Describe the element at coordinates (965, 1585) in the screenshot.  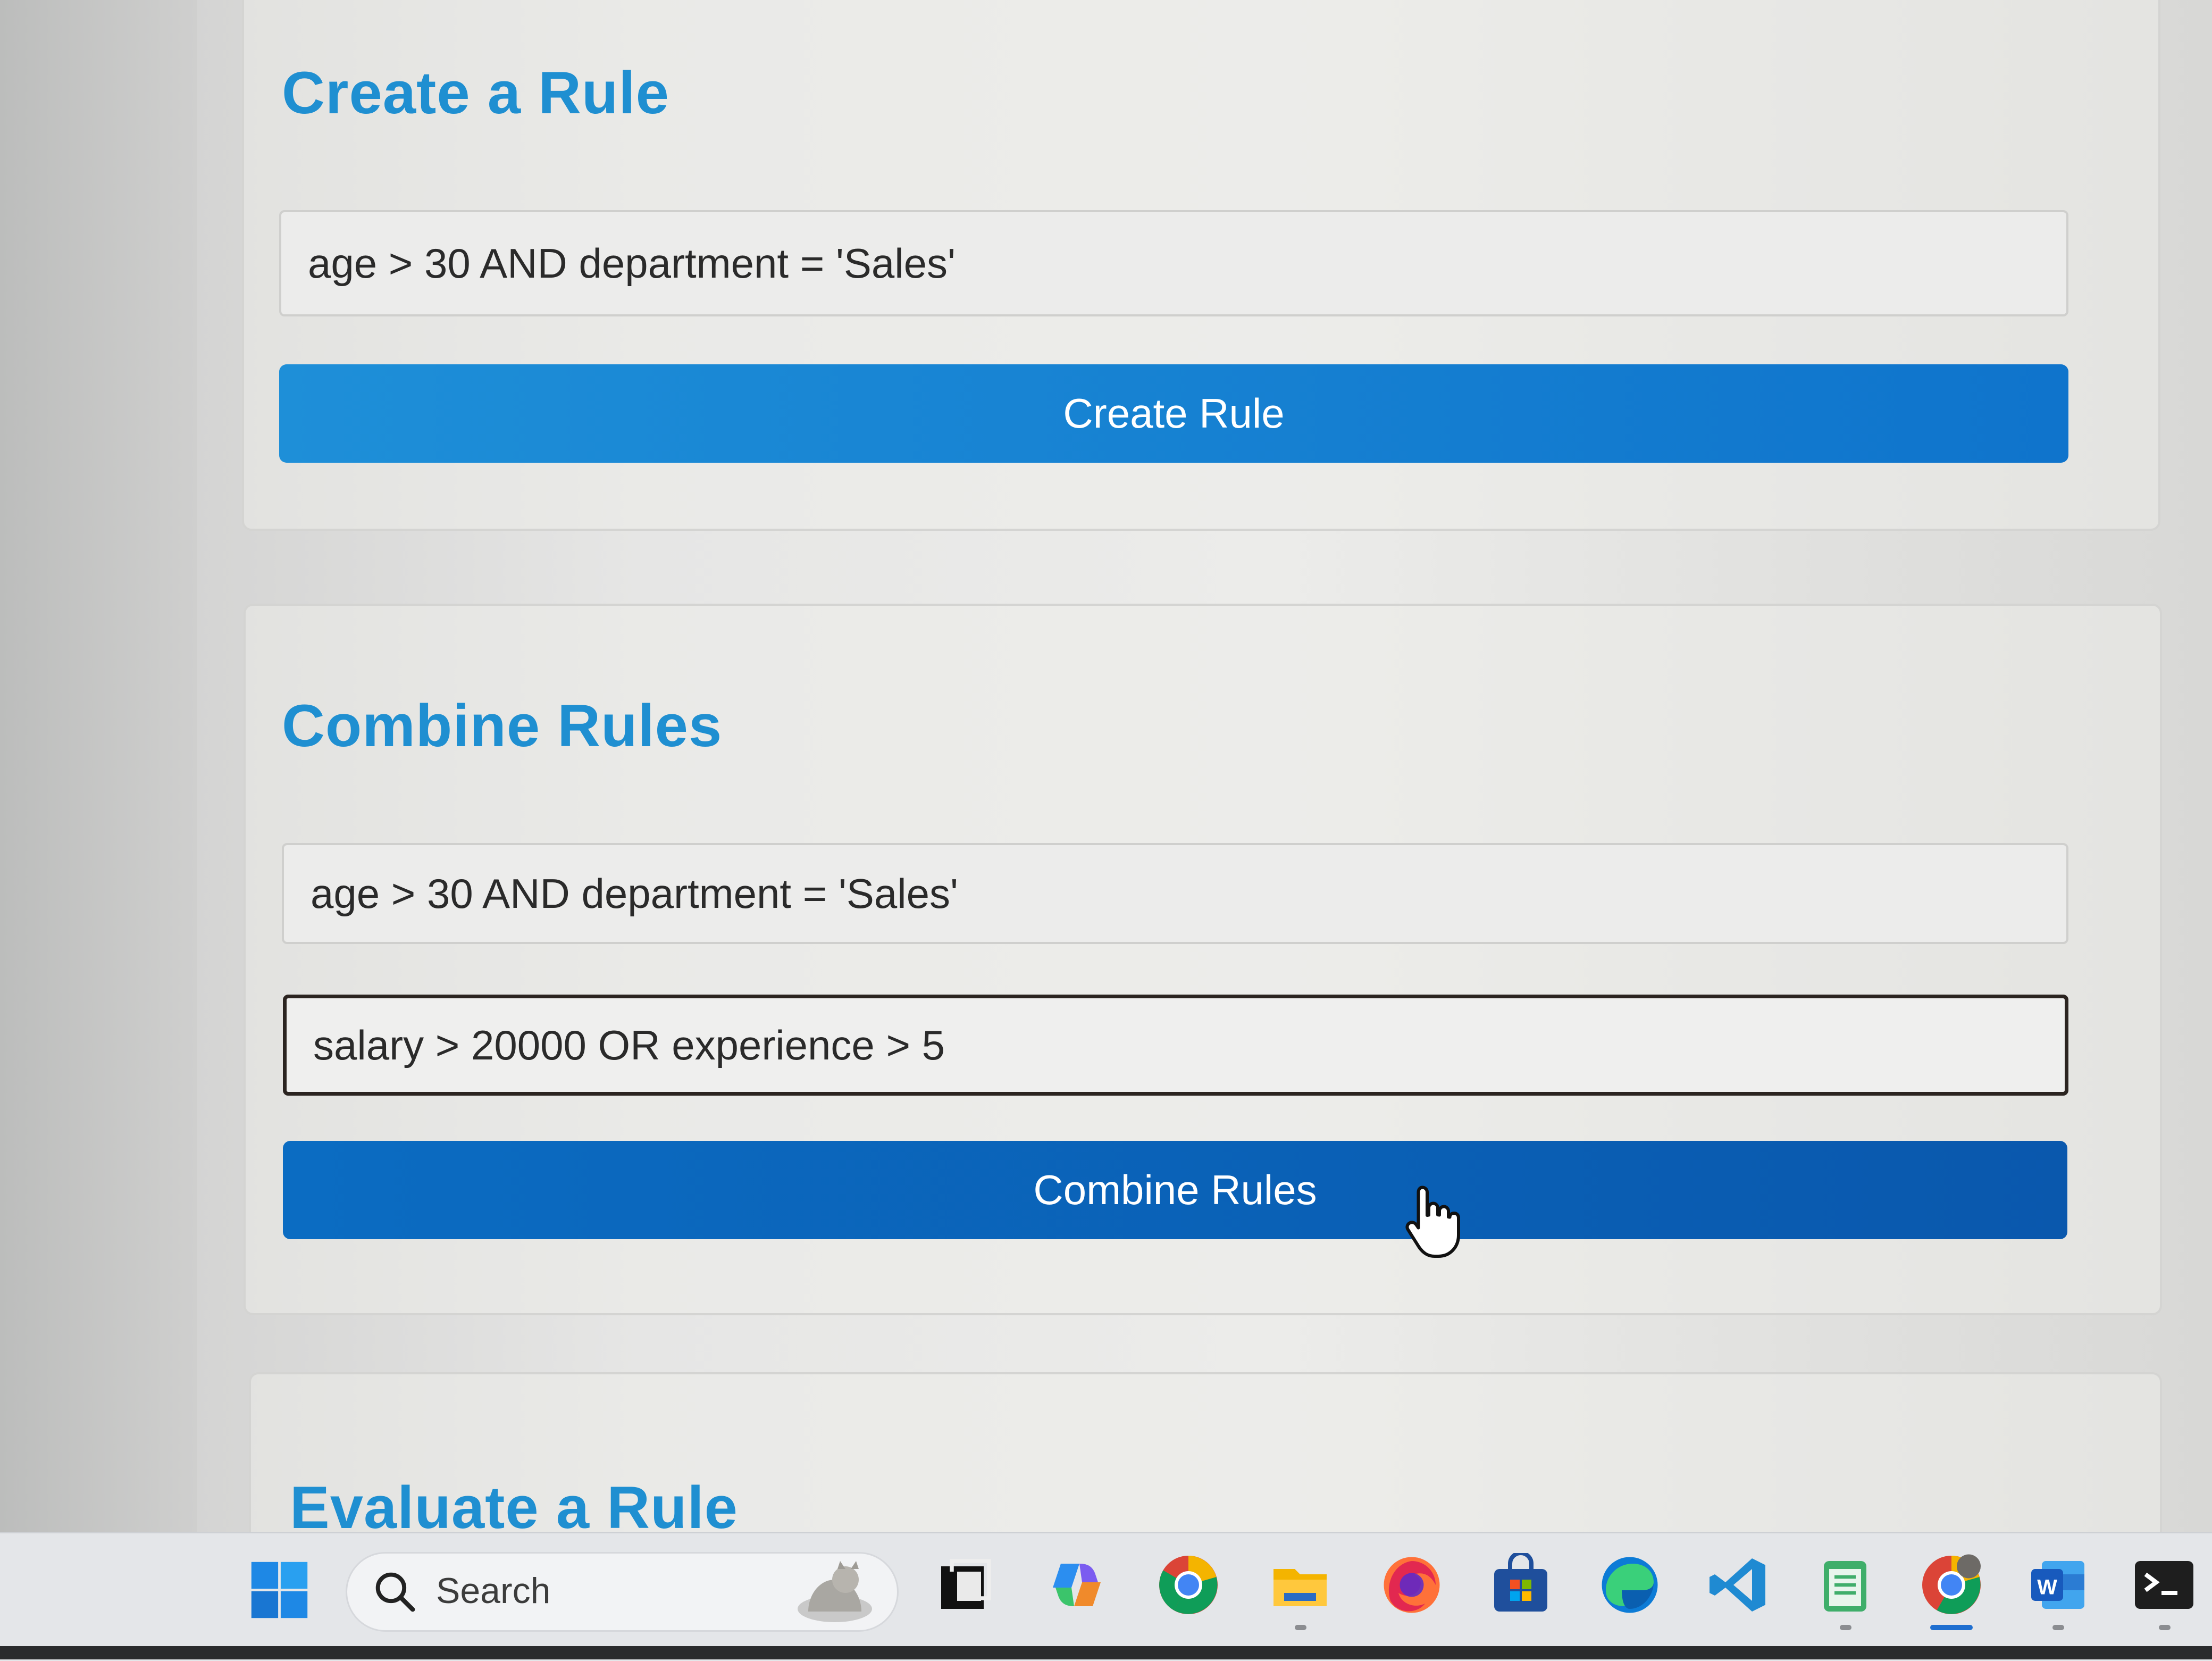
I see `task-view-icon` at that location.